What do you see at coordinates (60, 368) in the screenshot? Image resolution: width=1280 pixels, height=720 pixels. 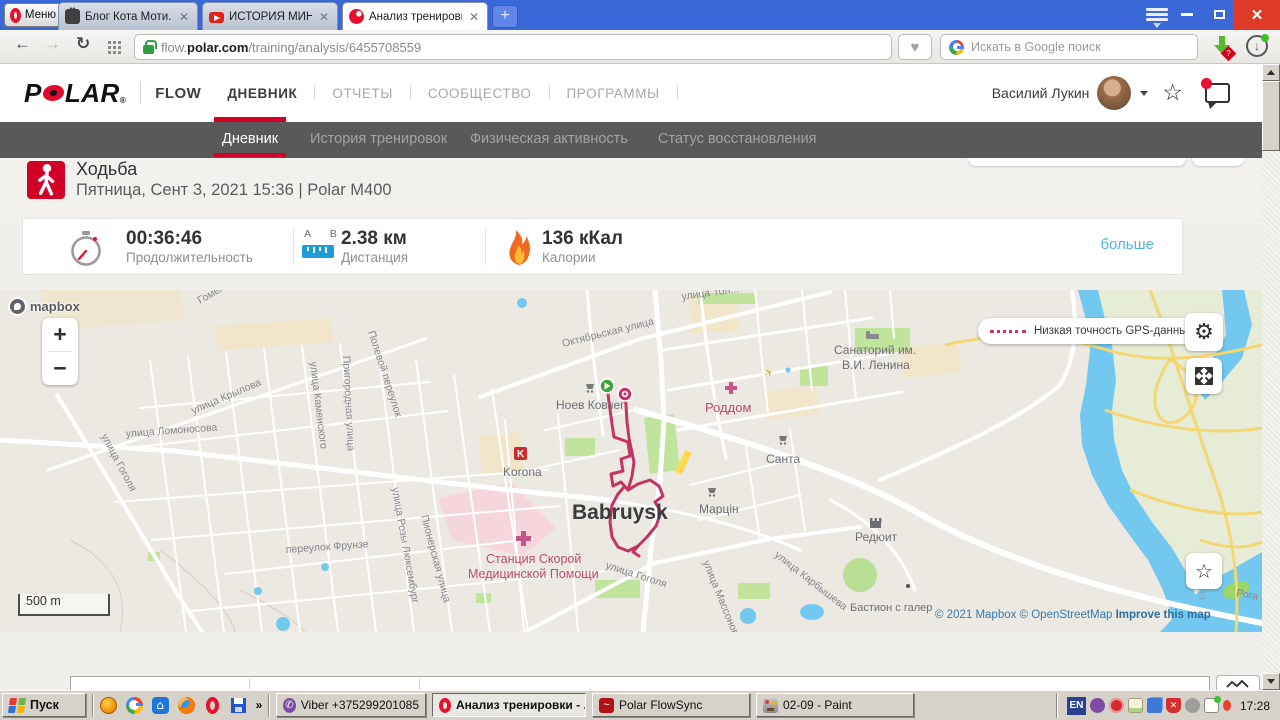 I see `zoom-out-button: −` at bounding box center [60, 368].